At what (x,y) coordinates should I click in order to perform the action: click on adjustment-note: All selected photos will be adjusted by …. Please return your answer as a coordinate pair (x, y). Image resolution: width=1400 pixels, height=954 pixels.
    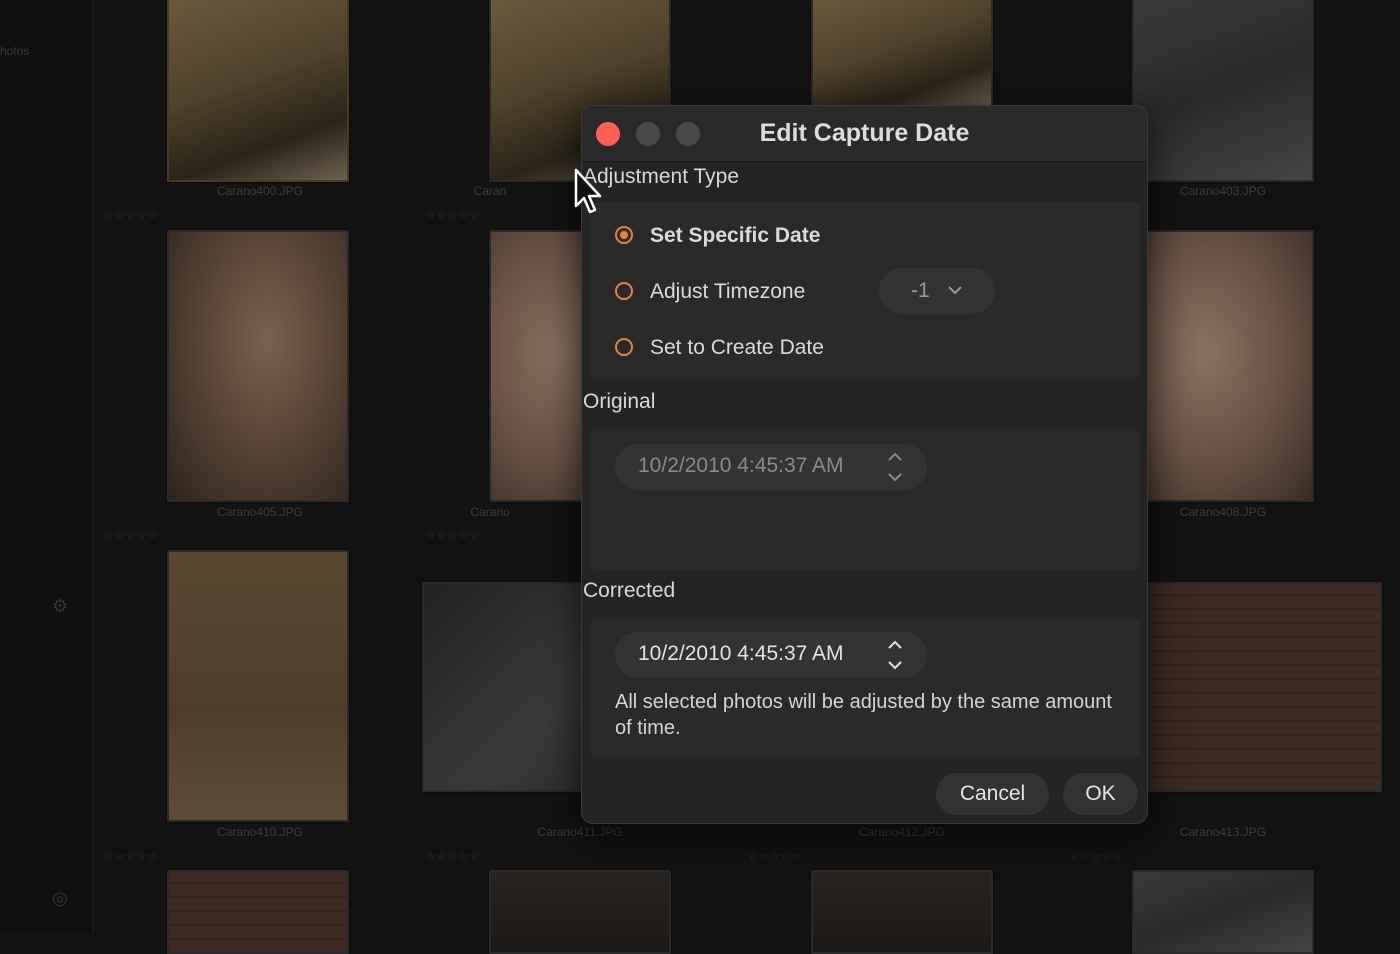
    Looking at the image, I should click on (863, 715).